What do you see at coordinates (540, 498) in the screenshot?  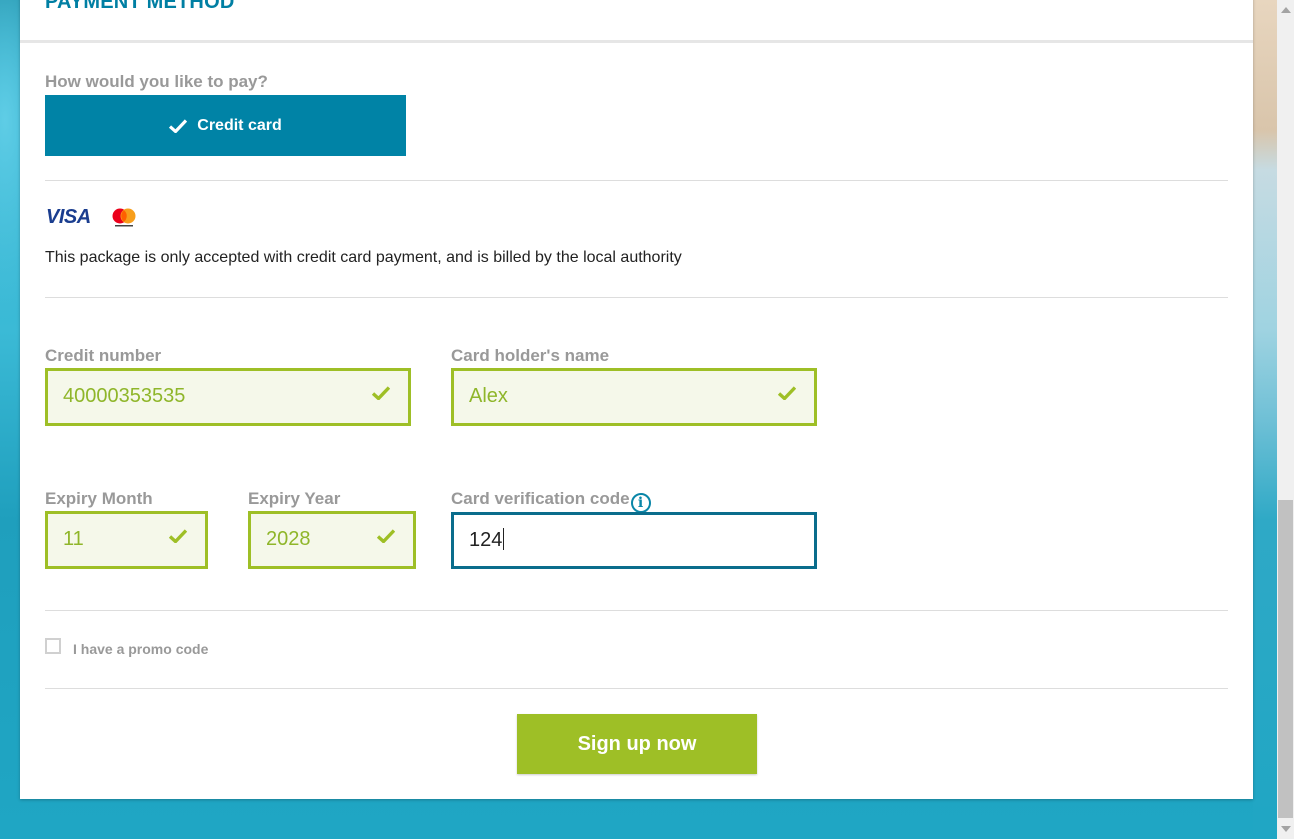 I see `cvc-label-text: Card verification code` at bounding box center [540, 498].